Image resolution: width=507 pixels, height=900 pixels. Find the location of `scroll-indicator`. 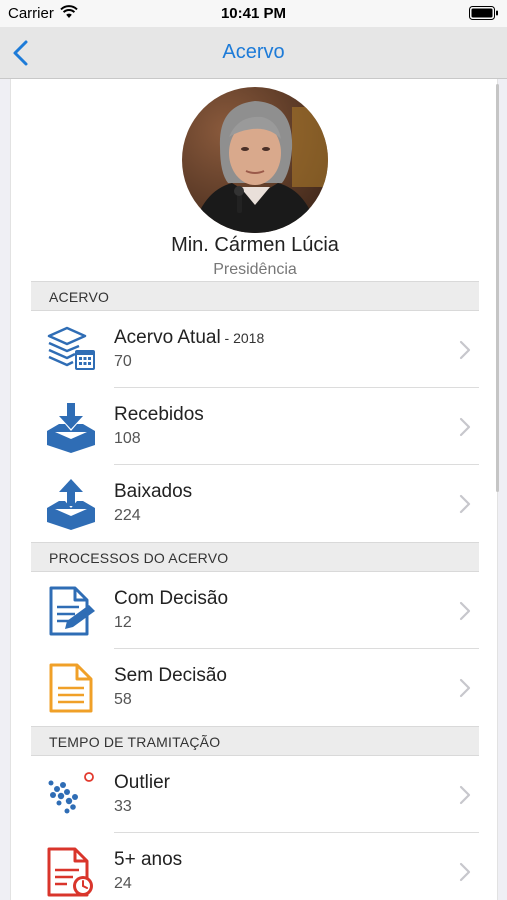

scroll-indicator is located at coordinates (497, 288).